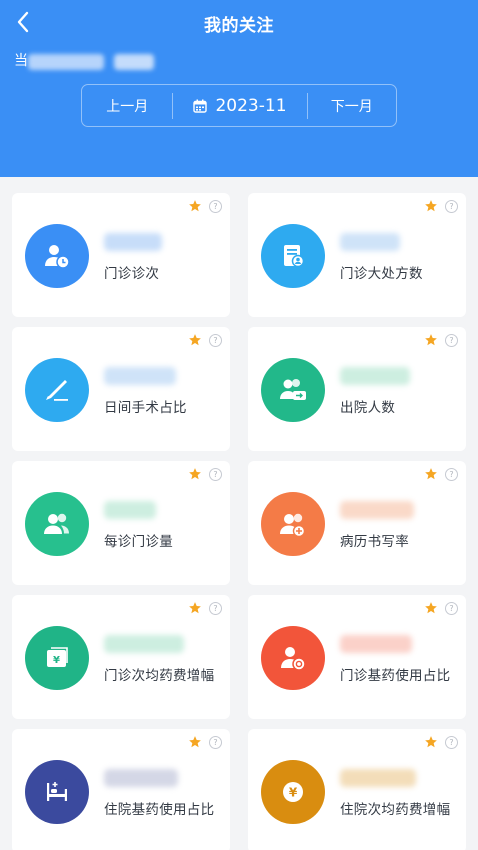 The image size is (478, 850). I want to click on scalpel-icon, so click(57, 390).